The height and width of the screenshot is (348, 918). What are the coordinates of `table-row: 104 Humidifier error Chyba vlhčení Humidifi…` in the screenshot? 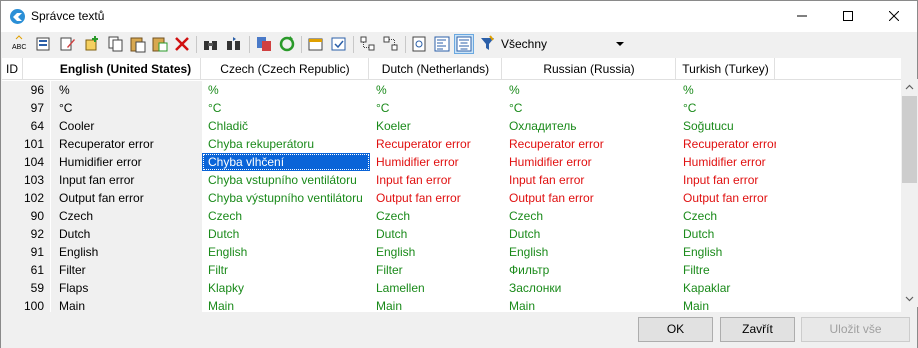 It's located at (451, 162).